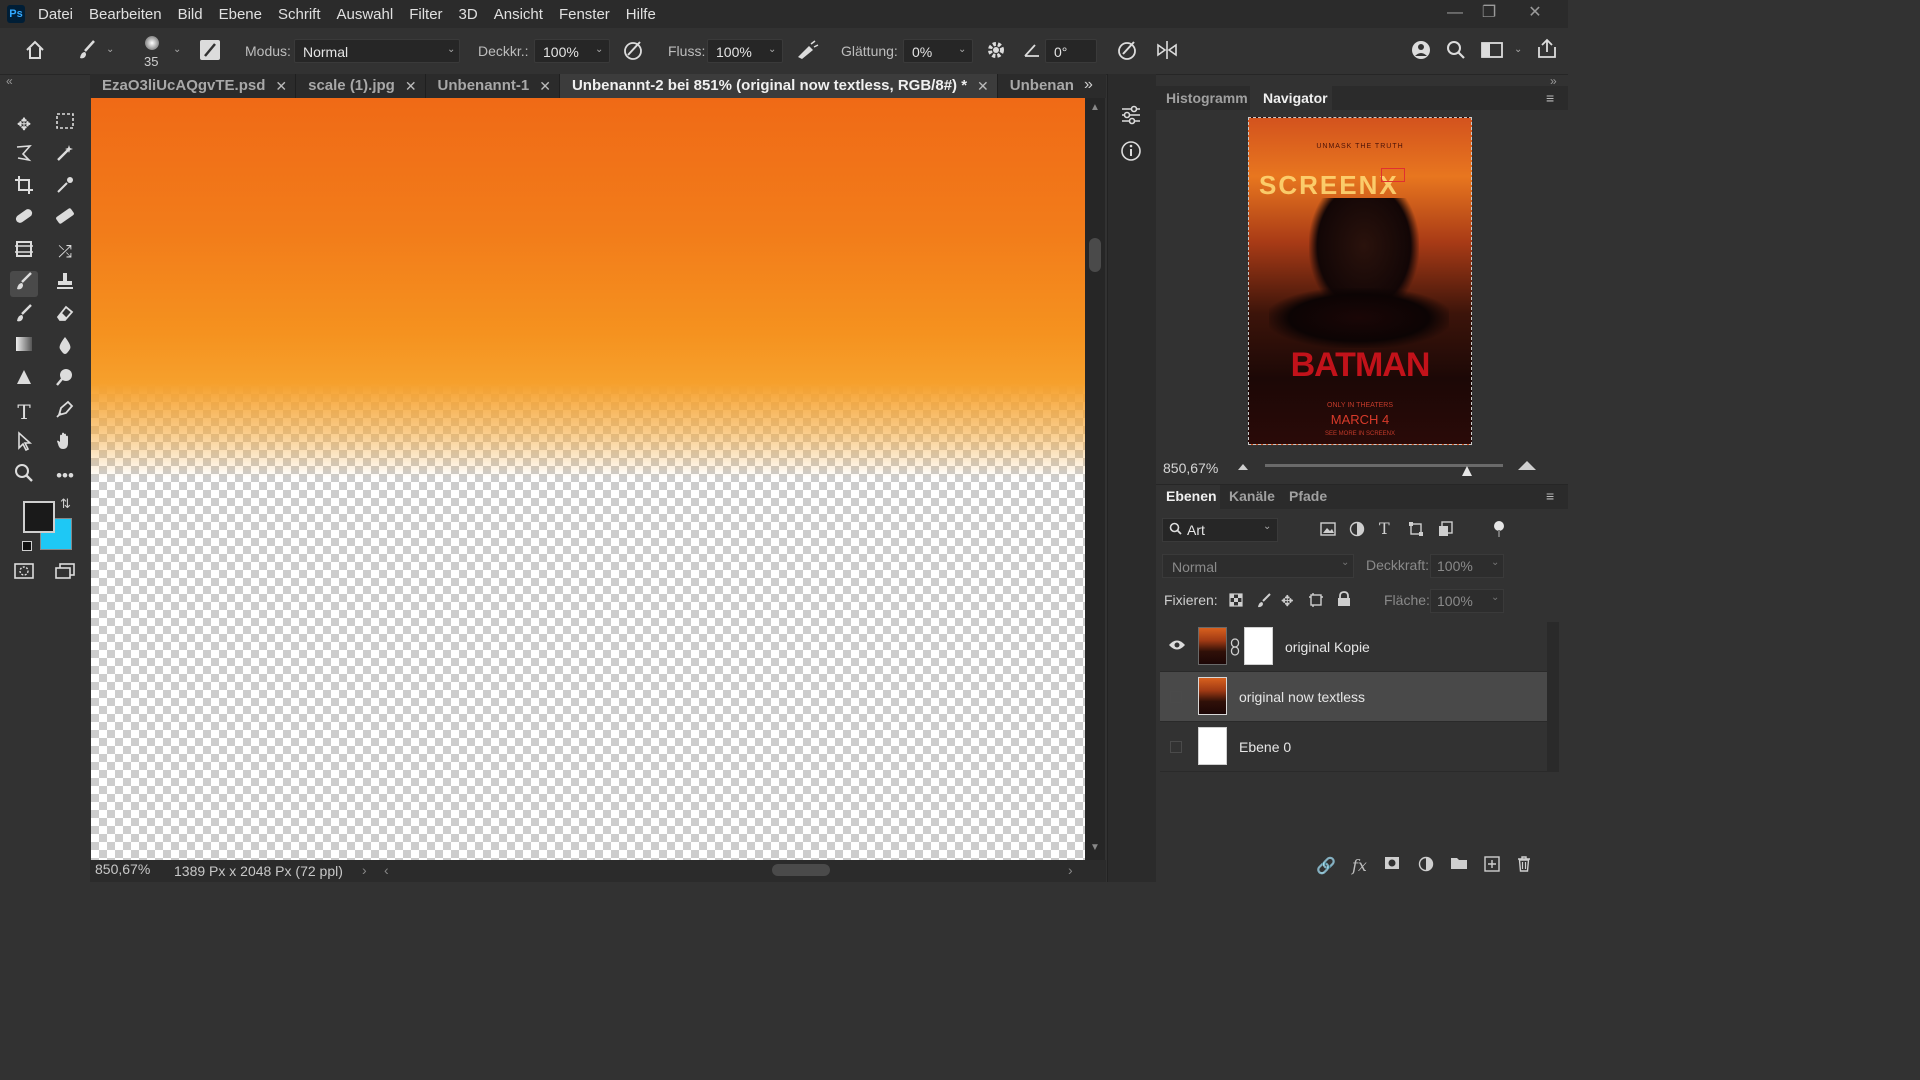 Image resolution: width=1920 pixels, height=1080 pixels. I want to click on more-tools-icon: •••, so click(65, 476).